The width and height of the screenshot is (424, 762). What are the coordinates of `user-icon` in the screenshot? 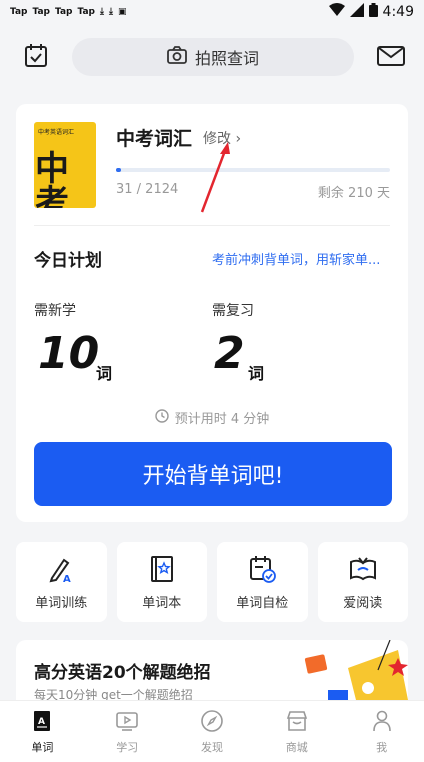 It's located at (381, 720).